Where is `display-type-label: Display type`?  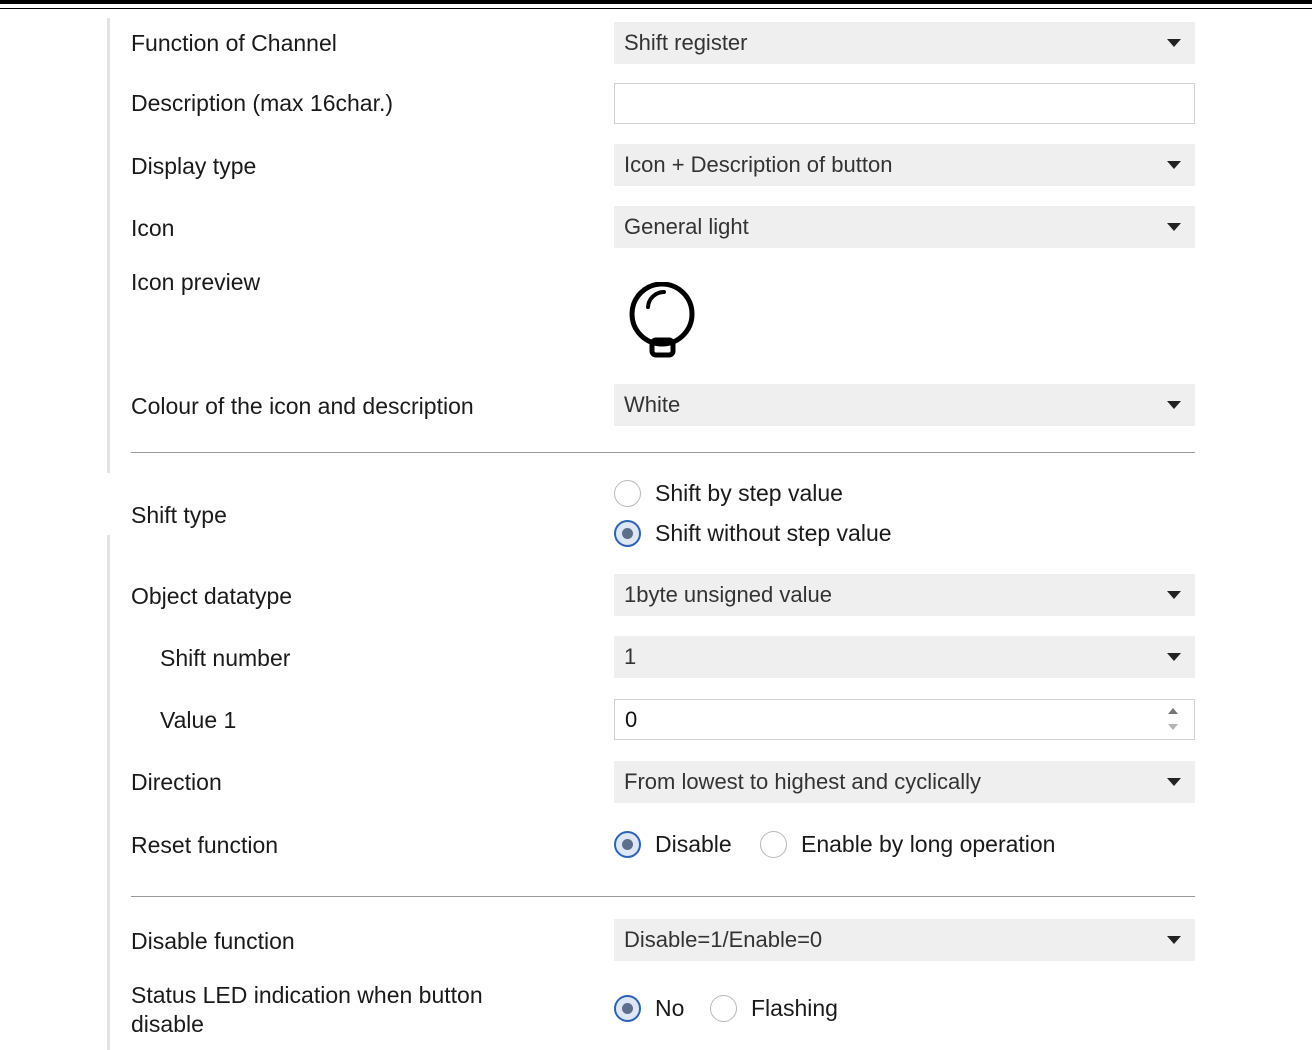 display-type-label: Display type is located at coordinates (194, 166).